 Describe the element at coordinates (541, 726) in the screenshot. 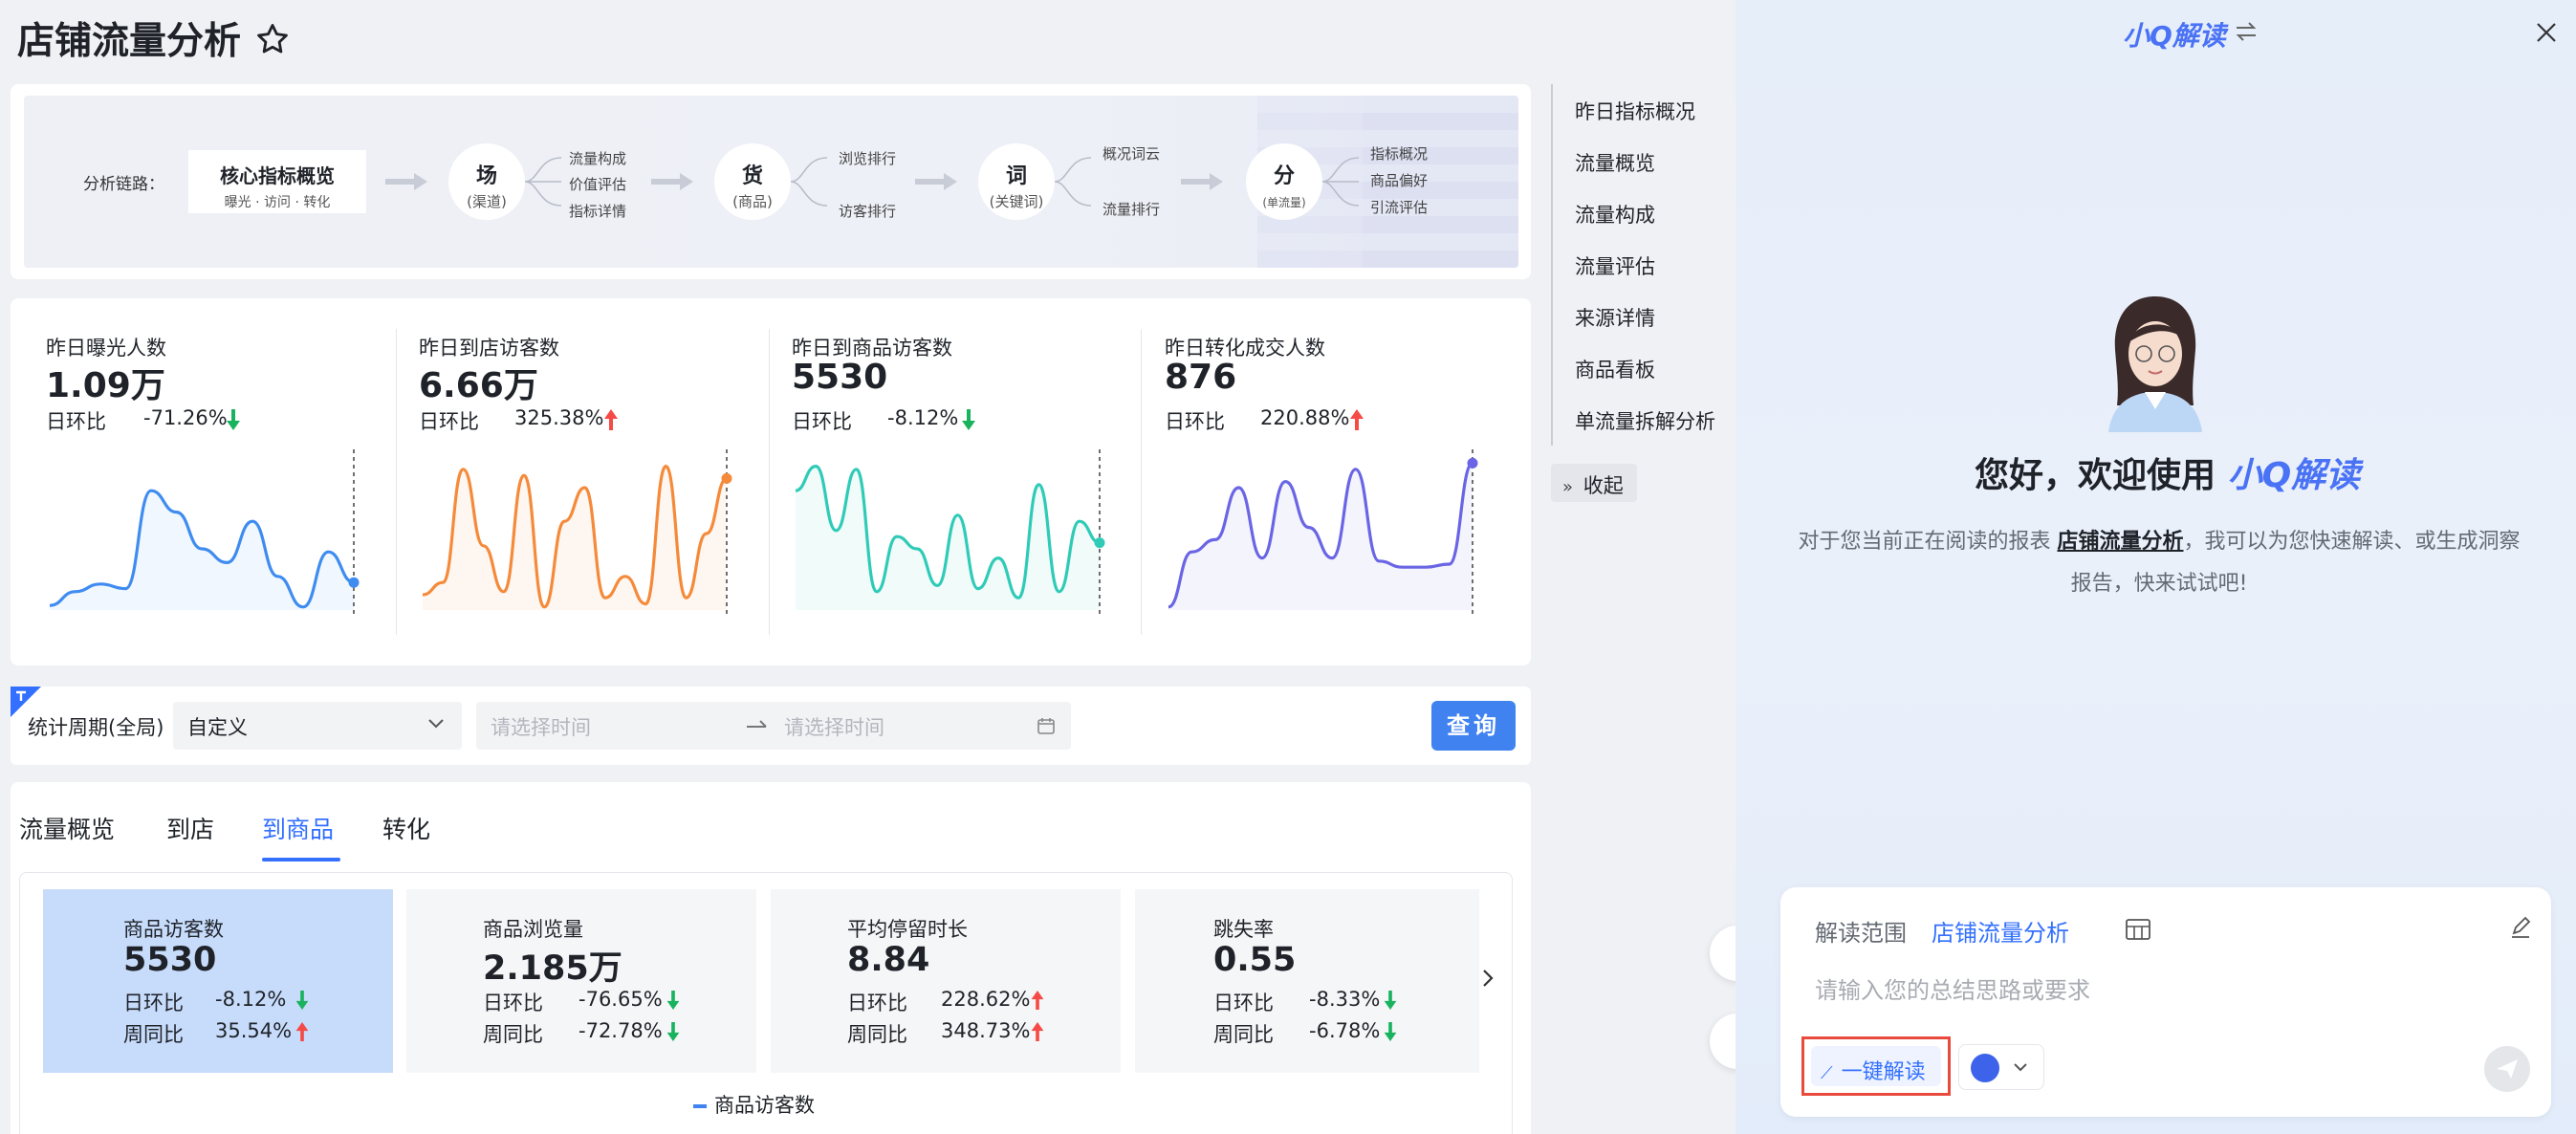

I see `start-date-input: 请选择时间` at that location.